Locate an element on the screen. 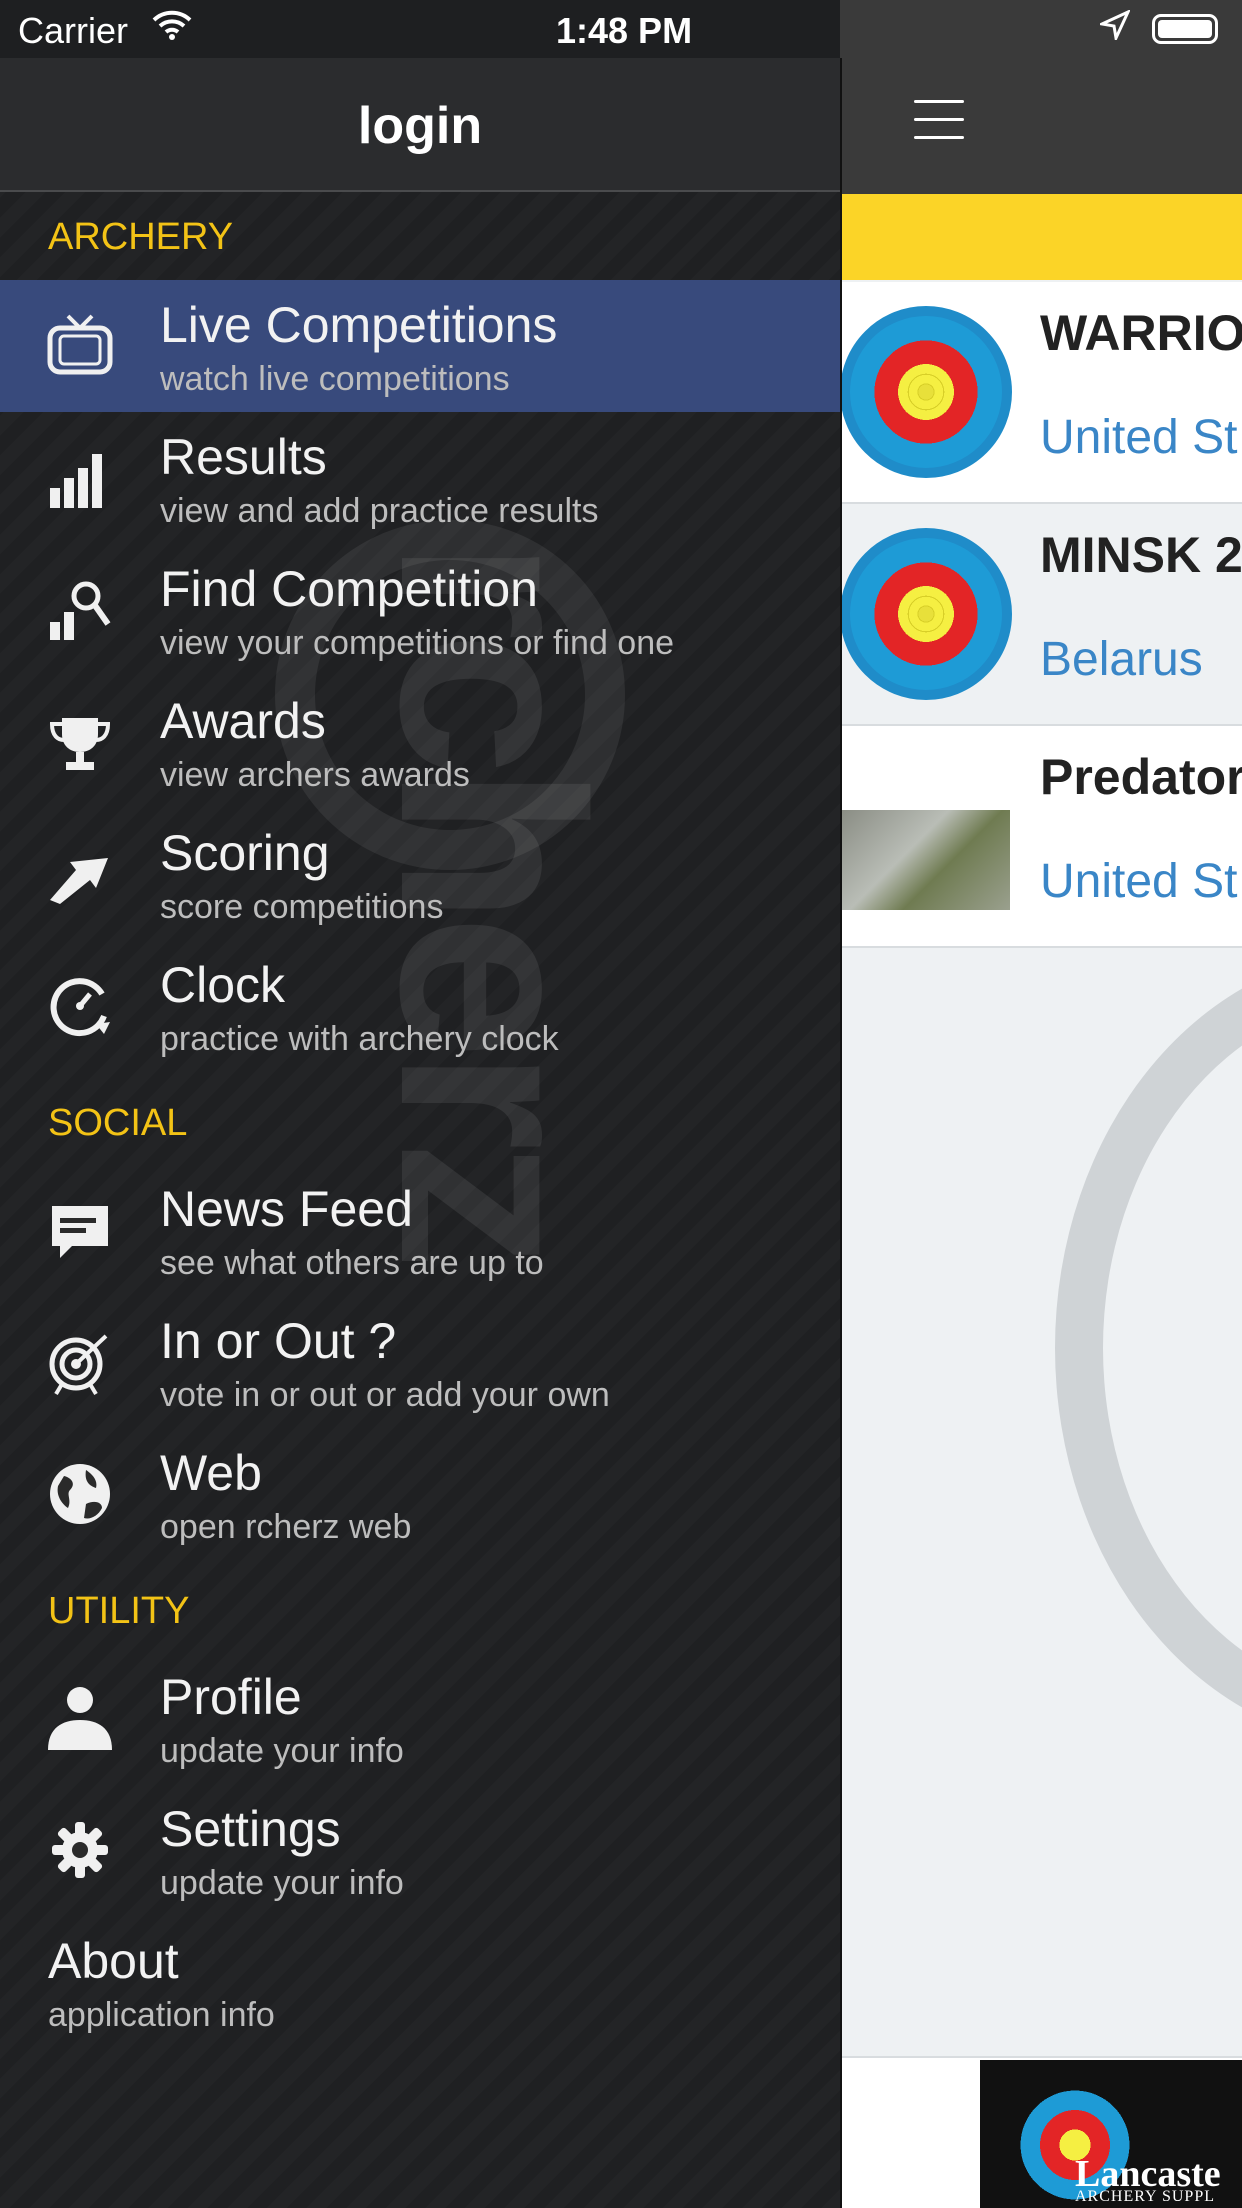  target-icon is located at coordinates (80, 1362).